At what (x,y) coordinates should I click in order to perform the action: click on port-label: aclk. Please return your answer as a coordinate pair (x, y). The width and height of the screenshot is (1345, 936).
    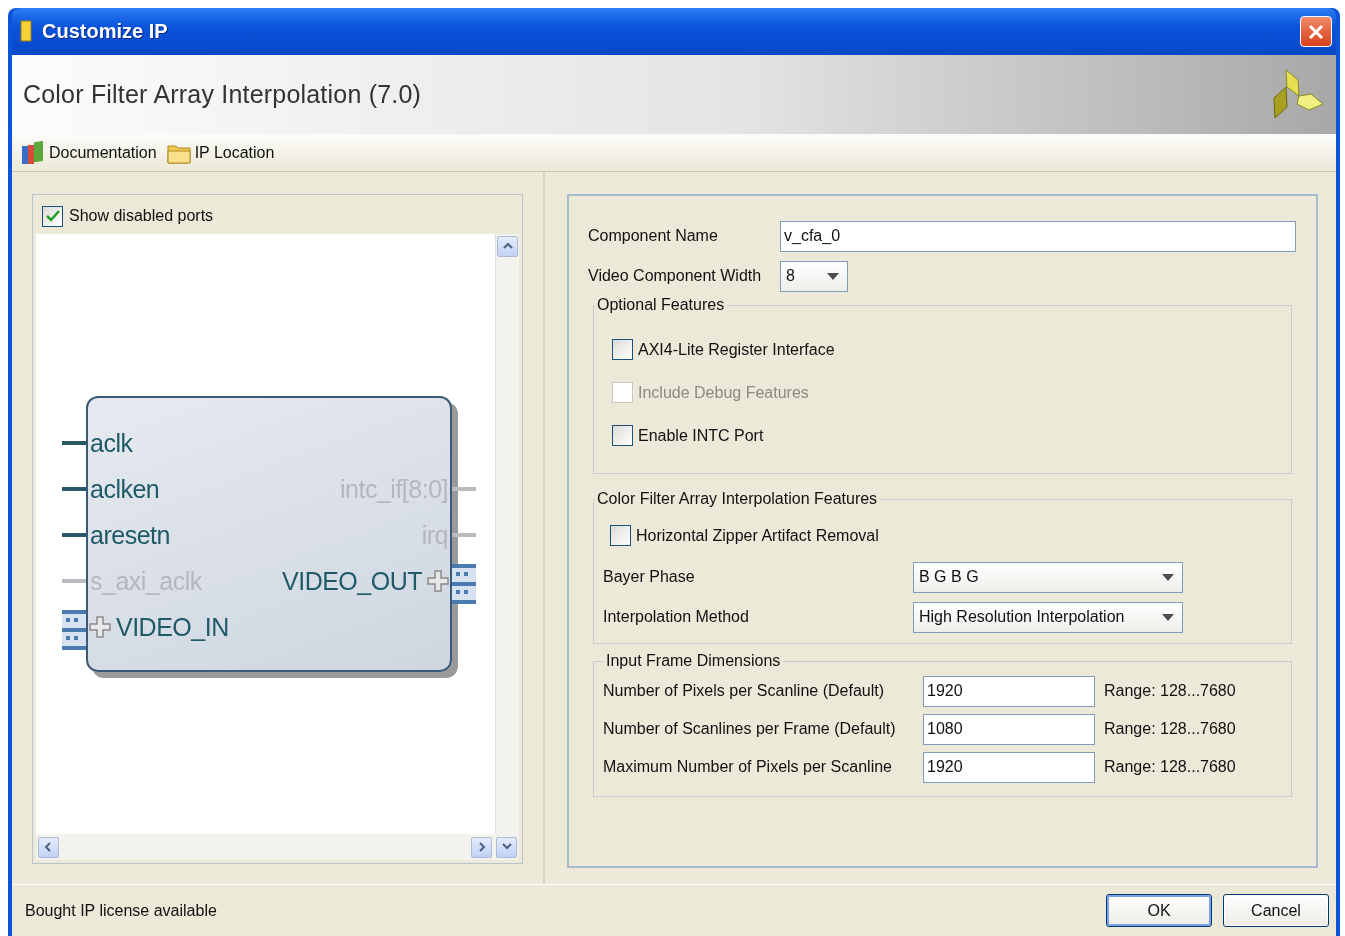
    Looking at the image, I should click on (111, 443).